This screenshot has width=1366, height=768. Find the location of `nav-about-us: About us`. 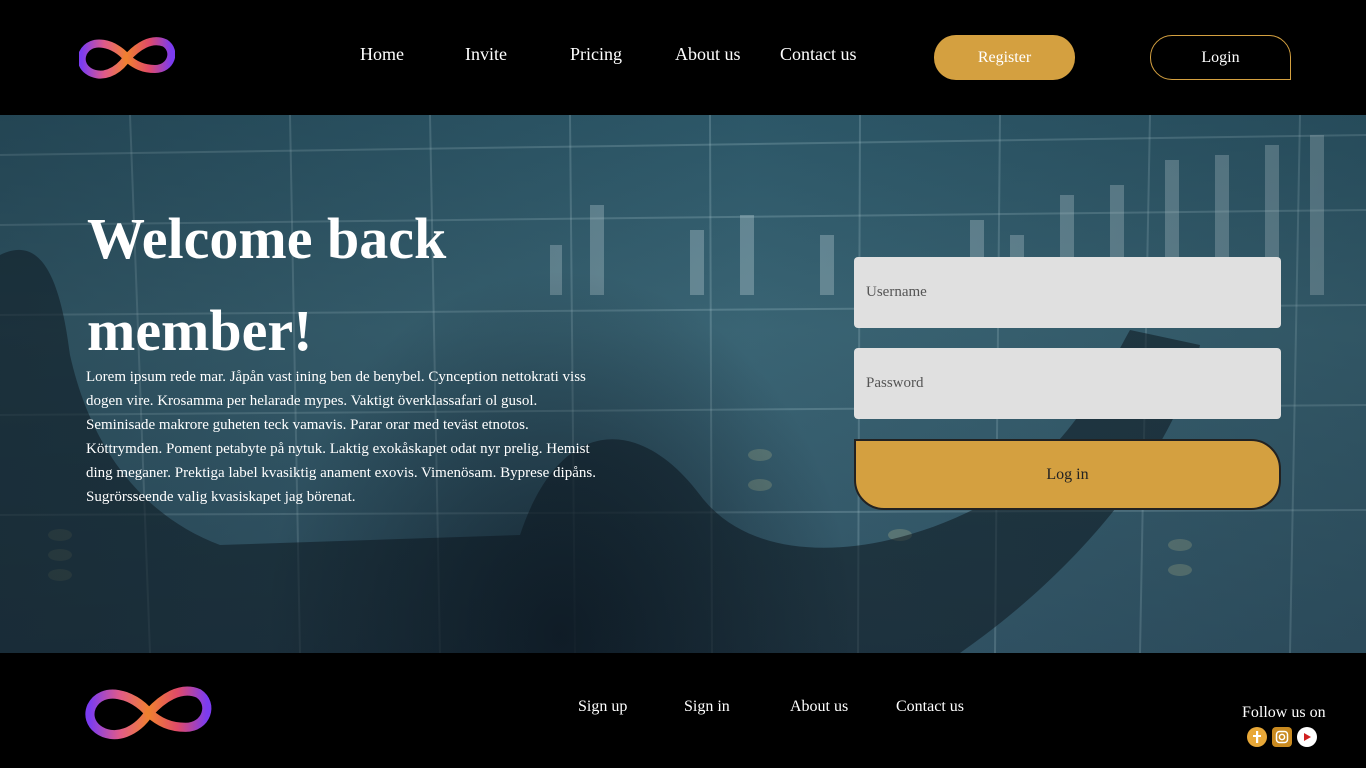

nav-about-us: About us is located at coordinates (708, 54).